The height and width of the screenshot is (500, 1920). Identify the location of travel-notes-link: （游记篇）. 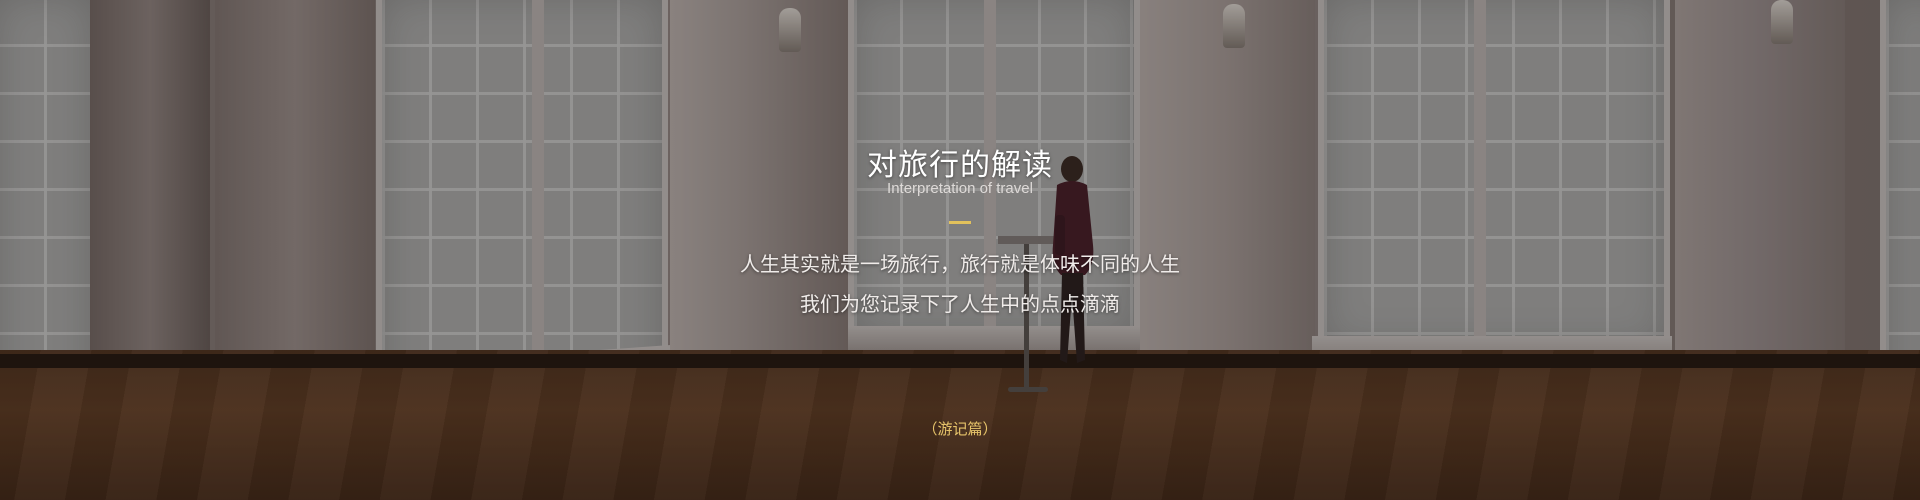
(960, 428).